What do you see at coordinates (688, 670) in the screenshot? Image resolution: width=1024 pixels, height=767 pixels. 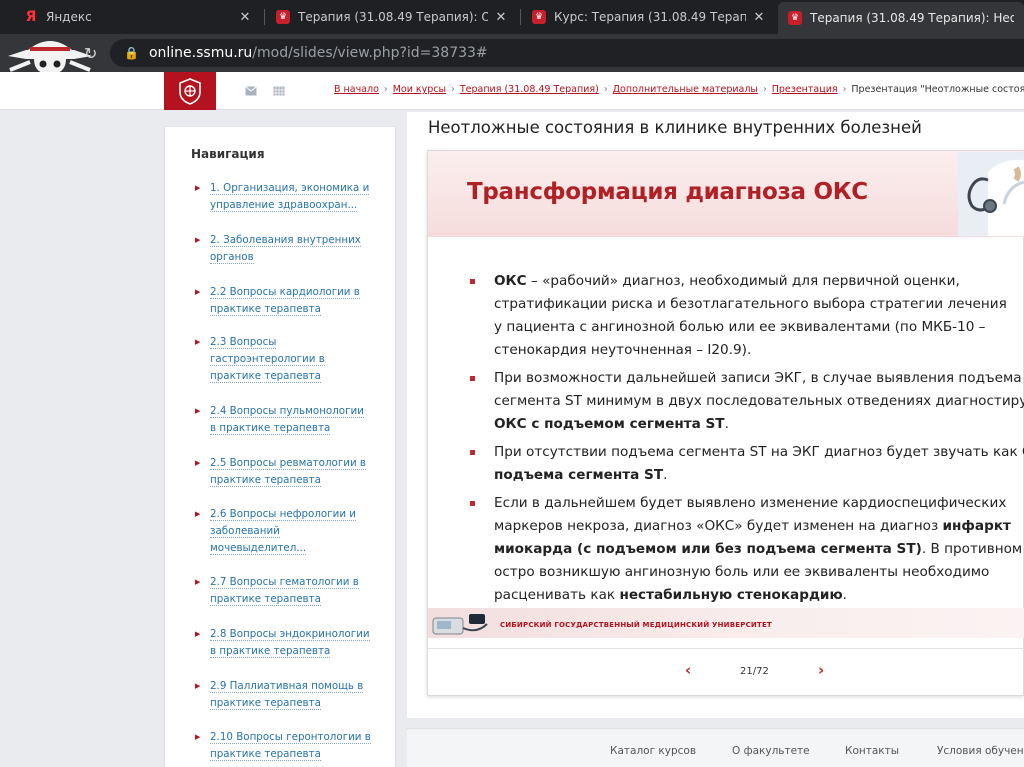 I see `previous-slide-button: ‹` at bounding box center [688, 670].